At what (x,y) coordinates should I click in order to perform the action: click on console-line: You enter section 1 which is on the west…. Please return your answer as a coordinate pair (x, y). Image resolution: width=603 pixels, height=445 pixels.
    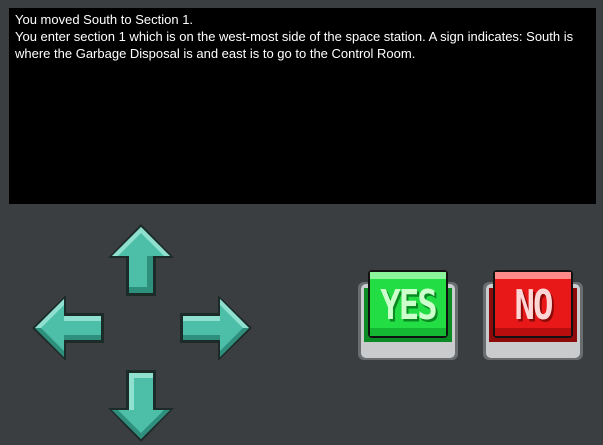
    Looking at the image, I should click on (296, 45).